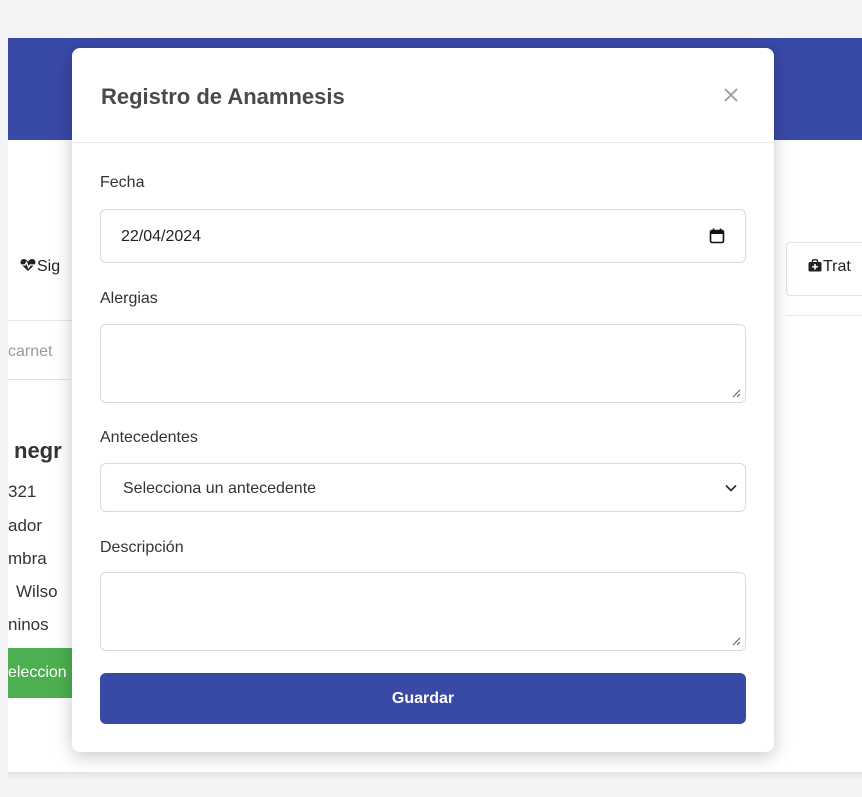  I want to click on tab-signos, so click(43, 280).